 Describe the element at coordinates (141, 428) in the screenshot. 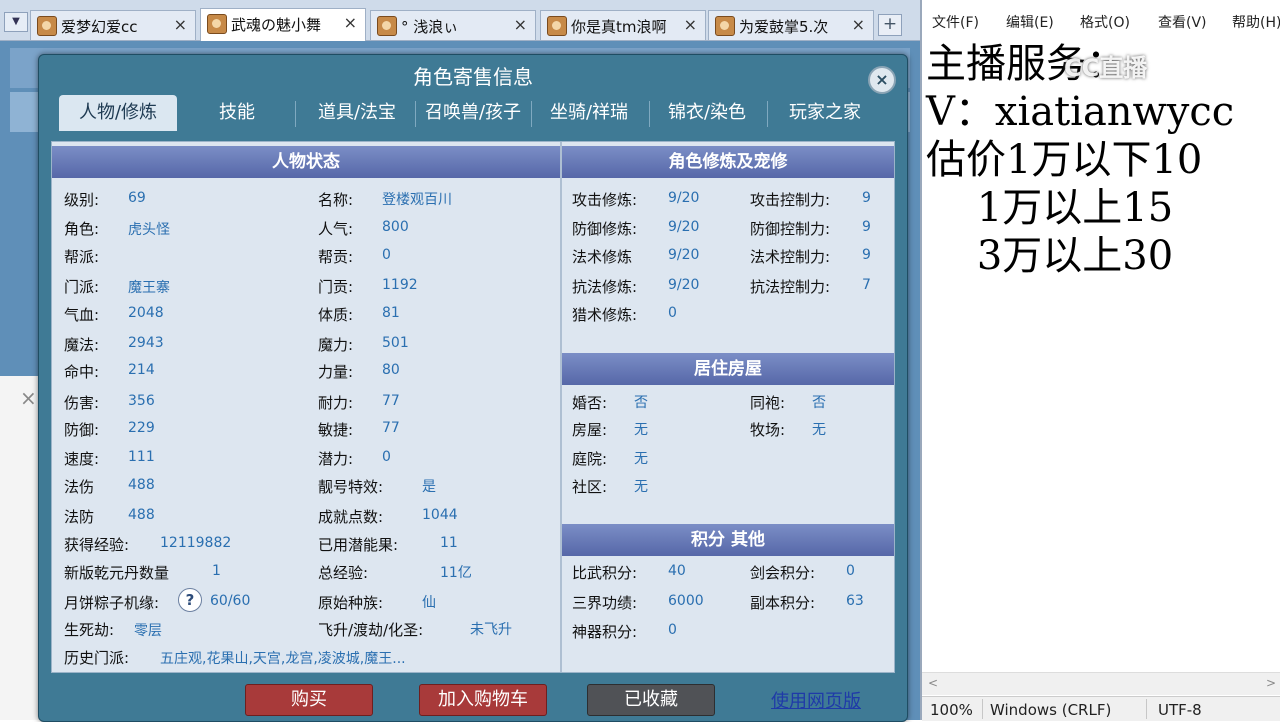

I see `stat-value: 229` at that location.